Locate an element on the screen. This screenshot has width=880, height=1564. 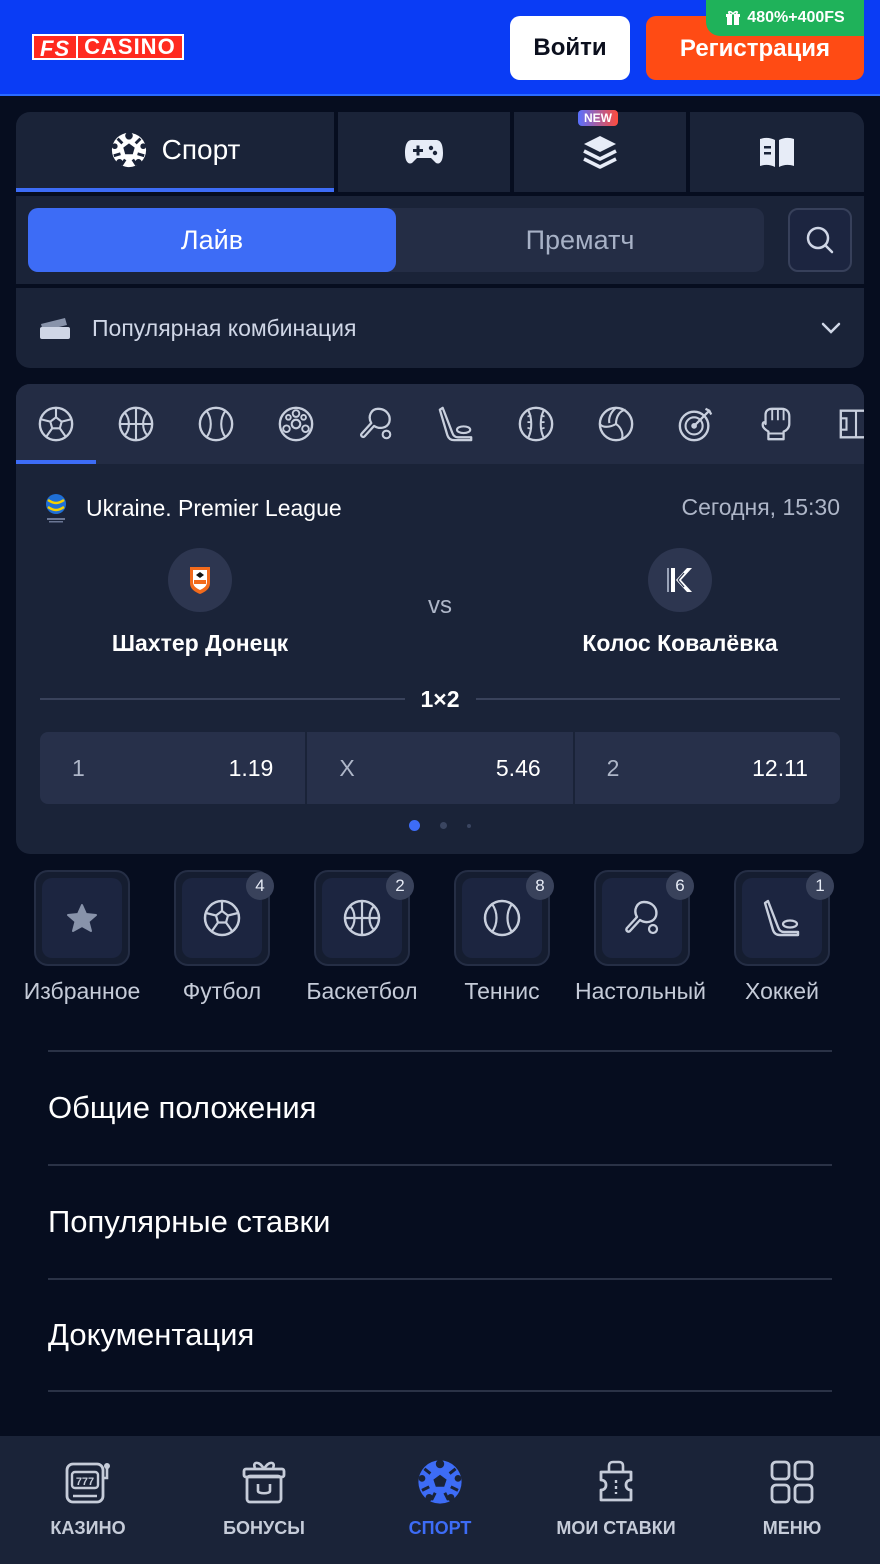
svg-text: 777 is located at coordinates (85, 1482).